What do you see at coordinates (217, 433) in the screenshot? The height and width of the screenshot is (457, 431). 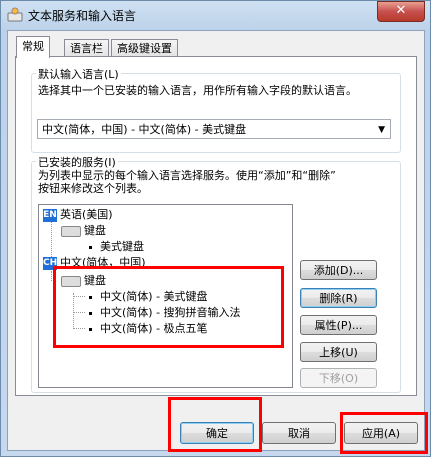 I see `ok-button: 确定` at bounding box center [217, 433].